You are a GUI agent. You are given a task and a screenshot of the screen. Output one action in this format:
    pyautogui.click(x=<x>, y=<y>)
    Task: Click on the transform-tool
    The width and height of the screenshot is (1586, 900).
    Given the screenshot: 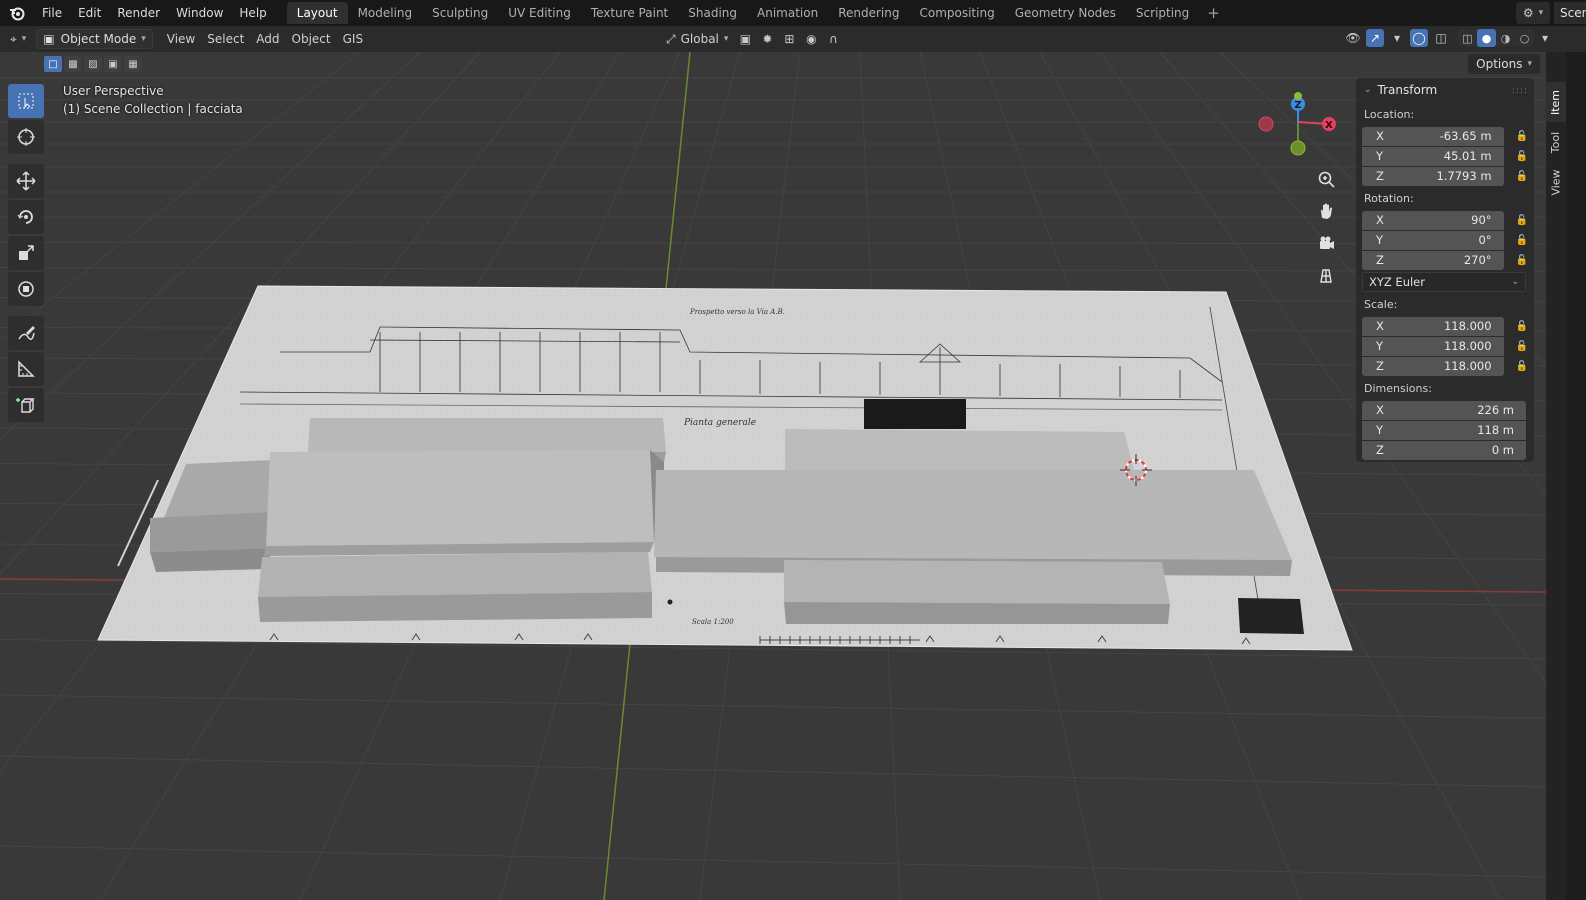 What is the action you would take?
    pyautogui.click(x=26, y=289)
    